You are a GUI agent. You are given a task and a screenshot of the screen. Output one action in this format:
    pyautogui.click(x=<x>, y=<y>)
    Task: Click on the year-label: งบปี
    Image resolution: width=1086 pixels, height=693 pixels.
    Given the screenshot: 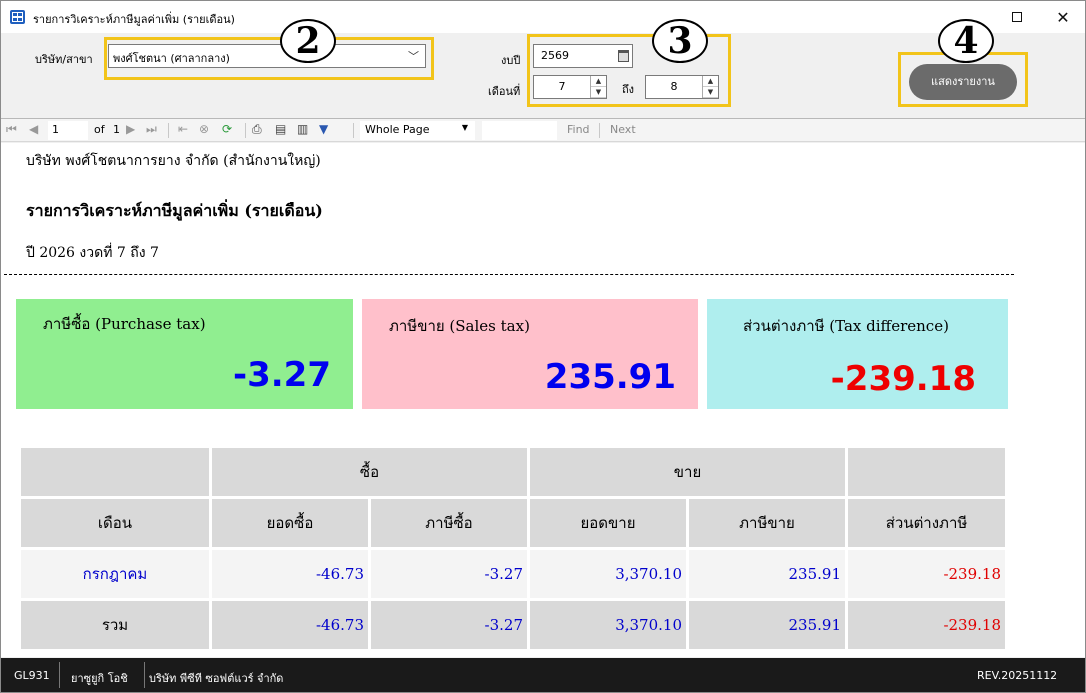 What is the action you would take?
    pyautogui.click(x=511, y=60)
    